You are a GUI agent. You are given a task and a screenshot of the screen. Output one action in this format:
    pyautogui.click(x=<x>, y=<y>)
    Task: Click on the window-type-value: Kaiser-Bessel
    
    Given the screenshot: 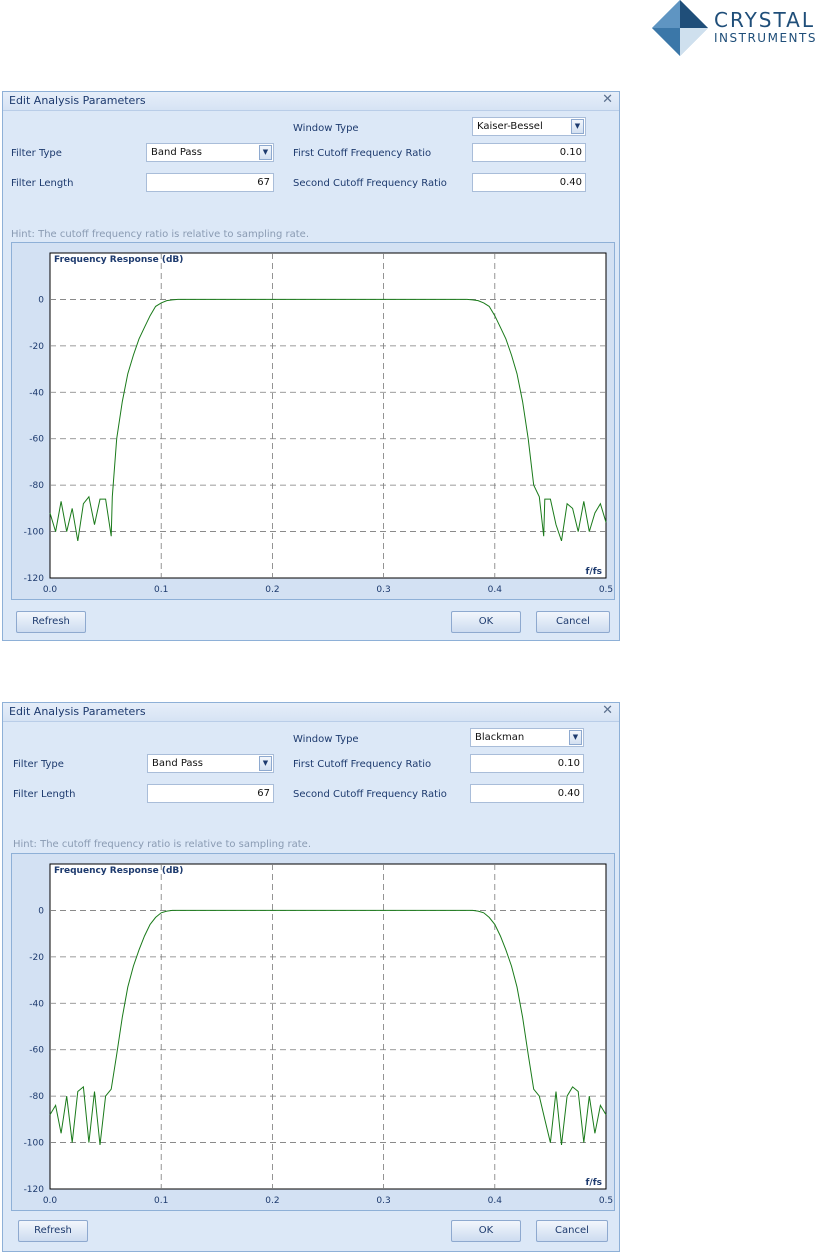 What is the action you would take?
    pyautogui.click(x=510, y=126)
    